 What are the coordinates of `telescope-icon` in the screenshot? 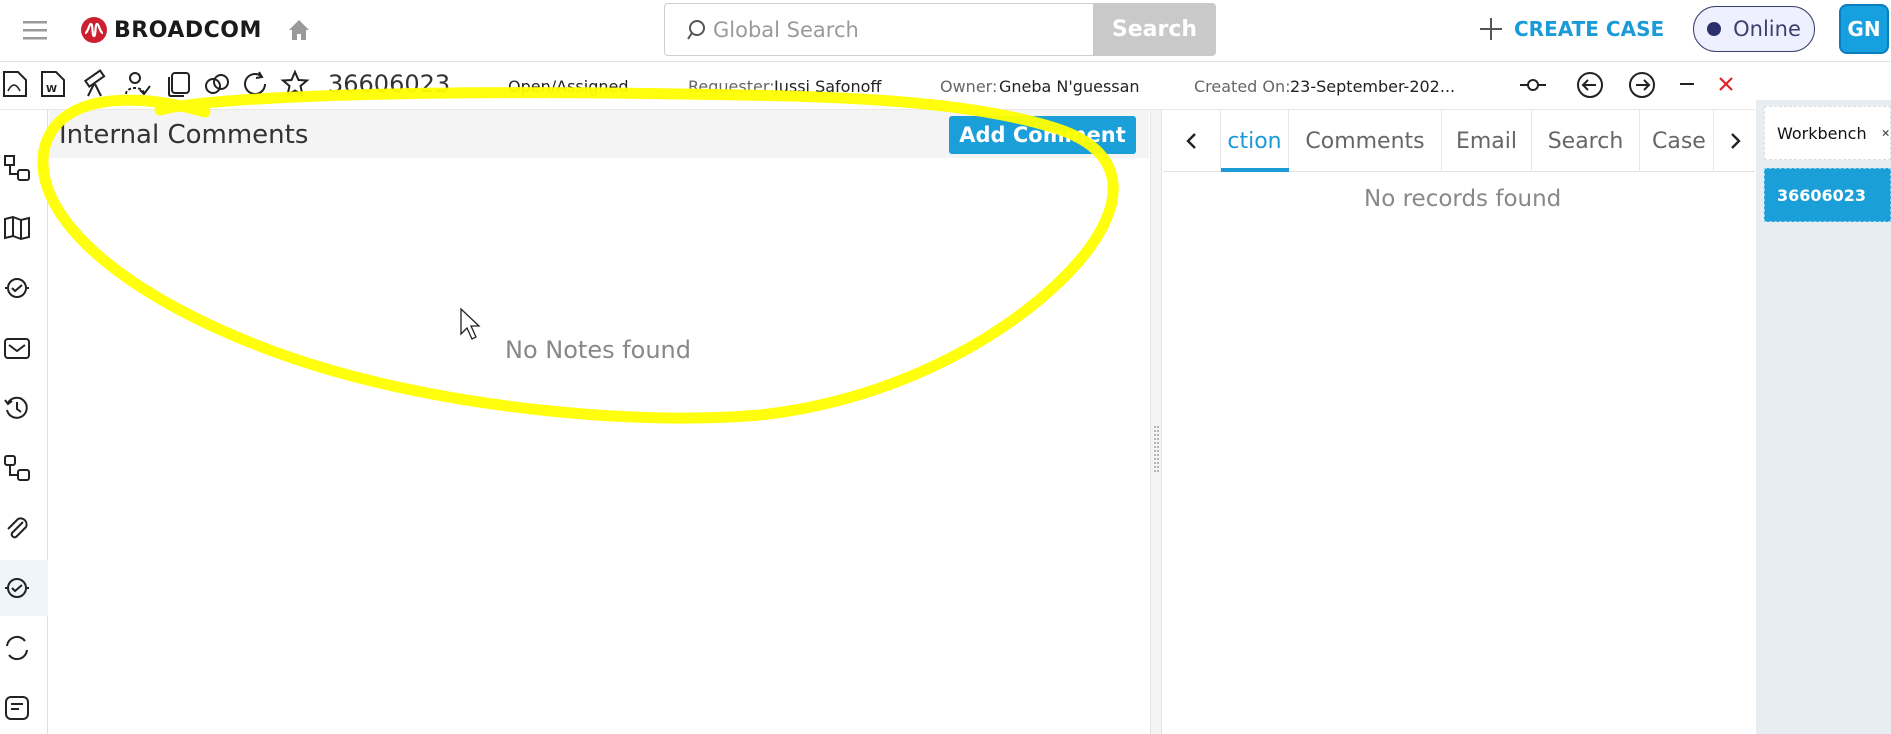 It's located at (95, 84).